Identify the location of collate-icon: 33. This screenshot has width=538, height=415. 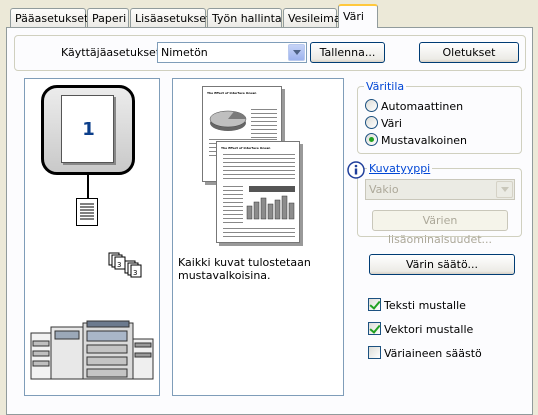
(125, 265).